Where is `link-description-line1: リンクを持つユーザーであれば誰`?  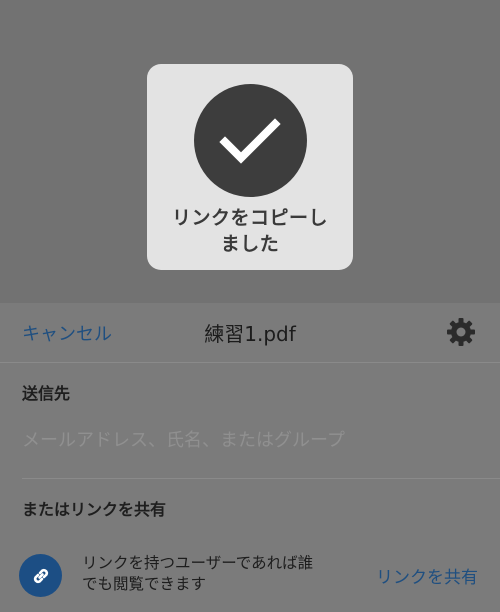
link-description-line1: リンクを持つユーザーであれば誰 is located at coordinates (198, 563).